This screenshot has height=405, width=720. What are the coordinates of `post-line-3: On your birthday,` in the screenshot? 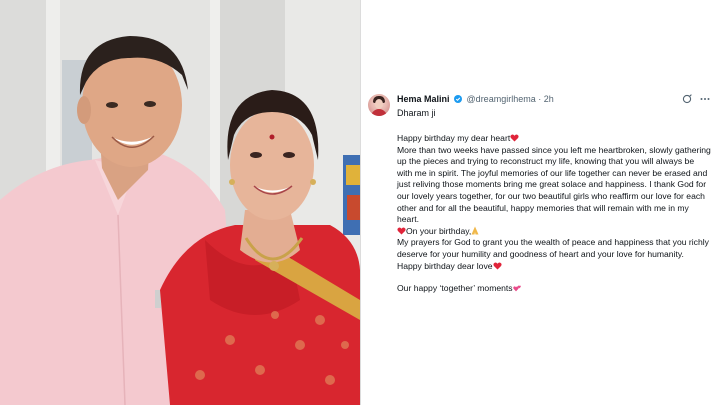 It's located at (554, 232).